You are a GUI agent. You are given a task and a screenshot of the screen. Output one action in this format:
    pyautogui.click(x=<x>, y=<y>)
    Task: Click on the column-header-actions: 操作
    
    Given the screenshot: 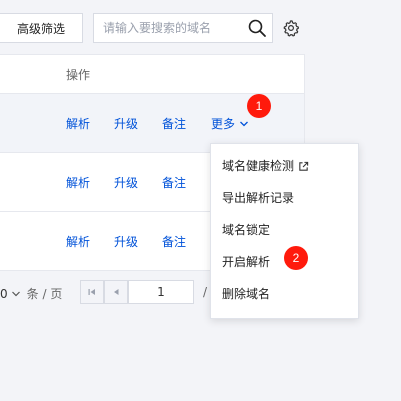 What is the action you would take?
    pyautogui.click(x=78, y=75)
    